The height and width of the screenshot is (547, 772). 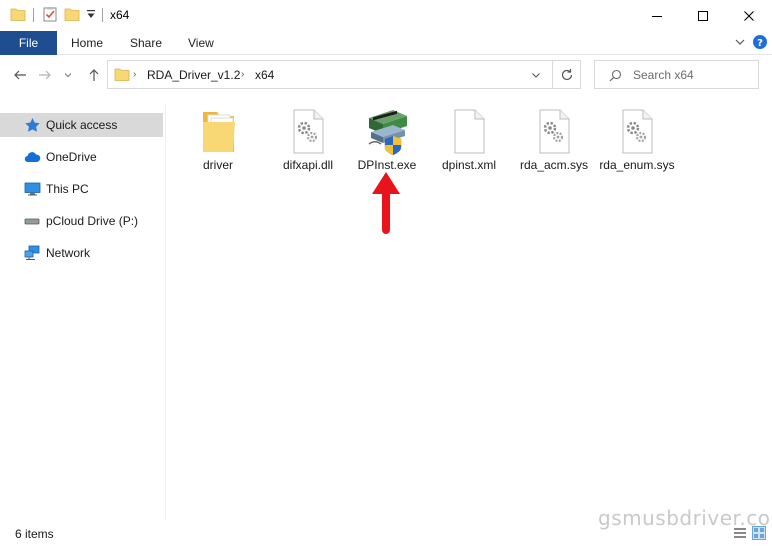 I want to click on sidebar-item-network: Network, so click(x=81, y=253).